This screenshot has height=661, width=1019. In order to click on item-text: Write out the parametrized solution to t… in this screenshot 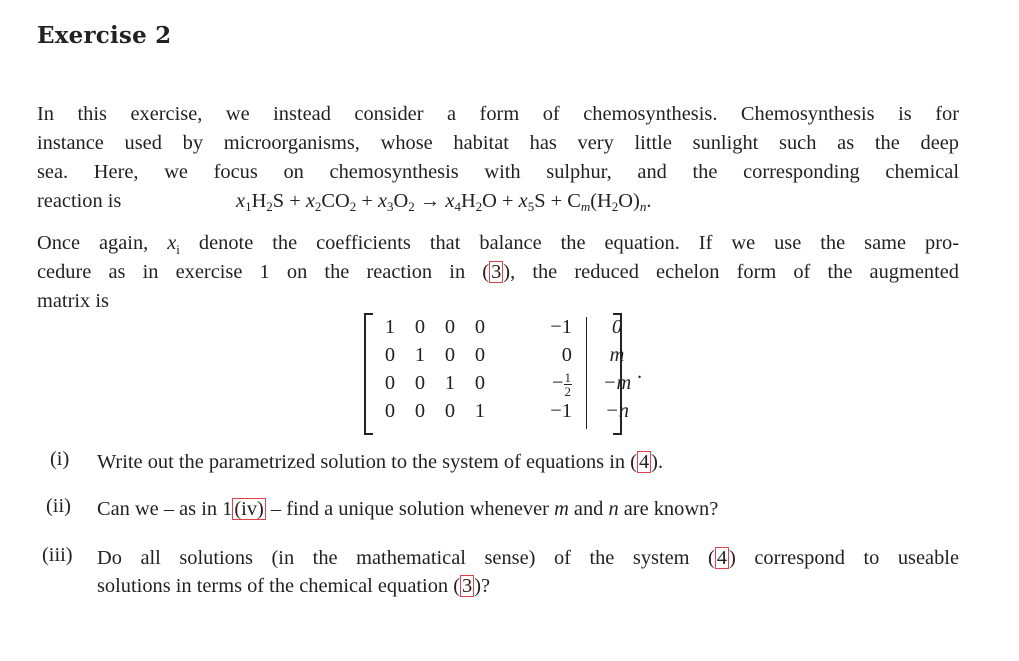, I will do `click(528, 462)`.